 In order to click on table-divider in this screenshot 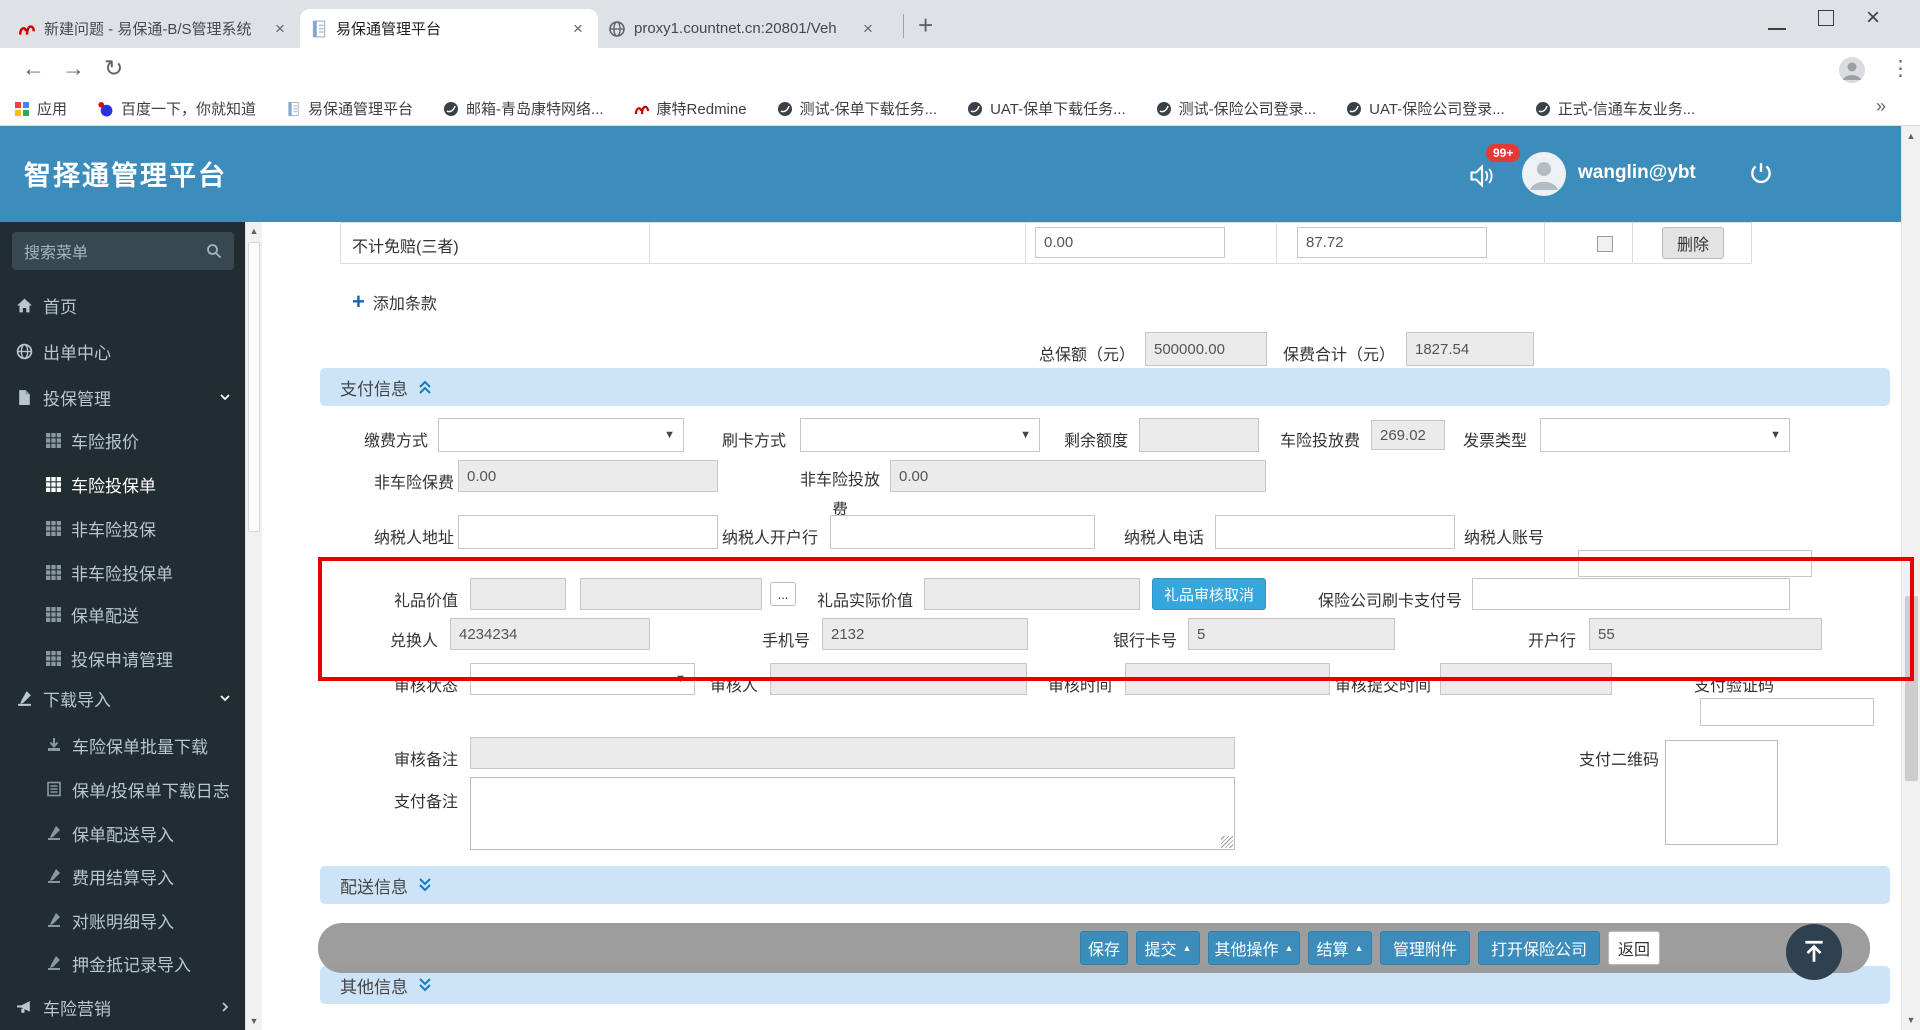, I will do `click(1276, 243)`.